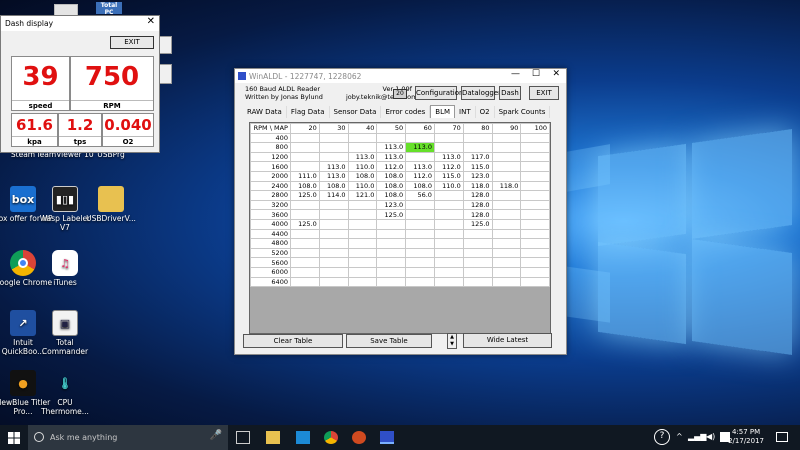  What do you see at coordinates (420, 195) in the screenshot?
I see `blm-cell: 56.0` at bounding box center [420, 195].